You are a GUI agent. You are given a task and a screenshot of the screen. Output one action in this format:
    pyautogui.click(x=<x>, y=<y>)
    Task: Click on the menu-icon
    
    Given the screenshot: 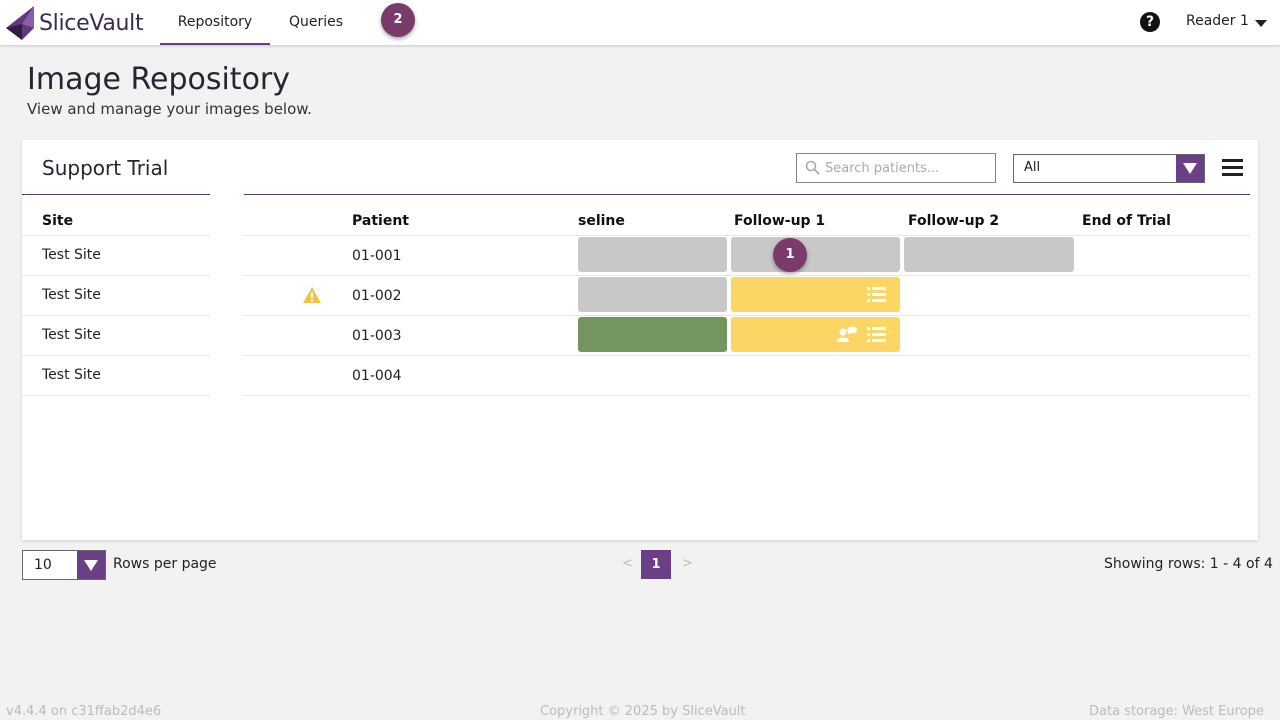 What is the action you would take?
    pyautogui.click(x=1232, y=168)
    